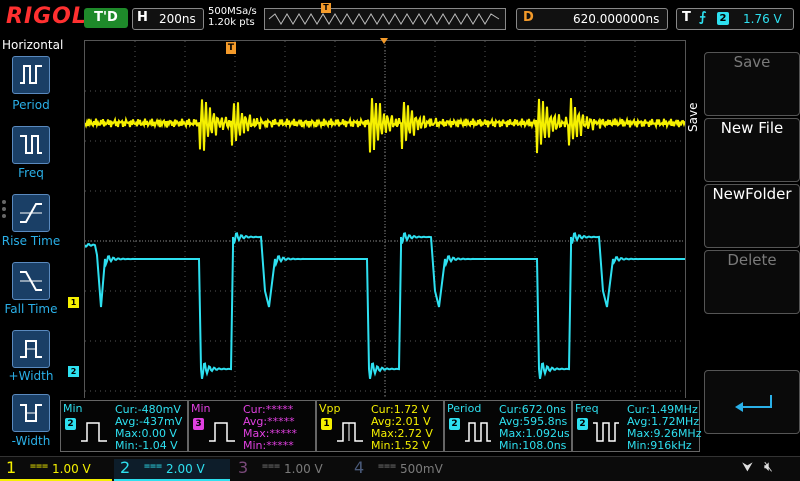 This screenshot has height=481, width=800. I want to click on pos-width-label: +Width, so click(31, 376).